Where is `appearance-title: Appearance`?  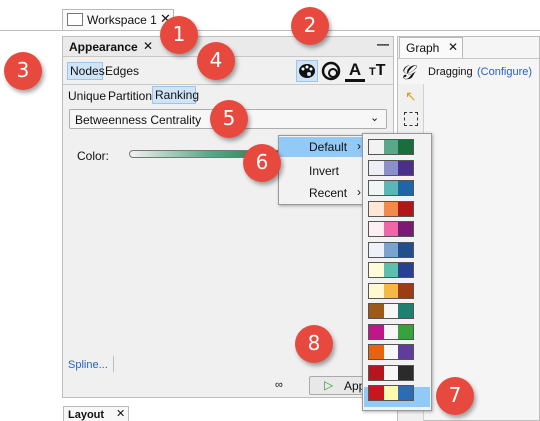 appearance-title: Appearance is located at coordinates (103, 47).